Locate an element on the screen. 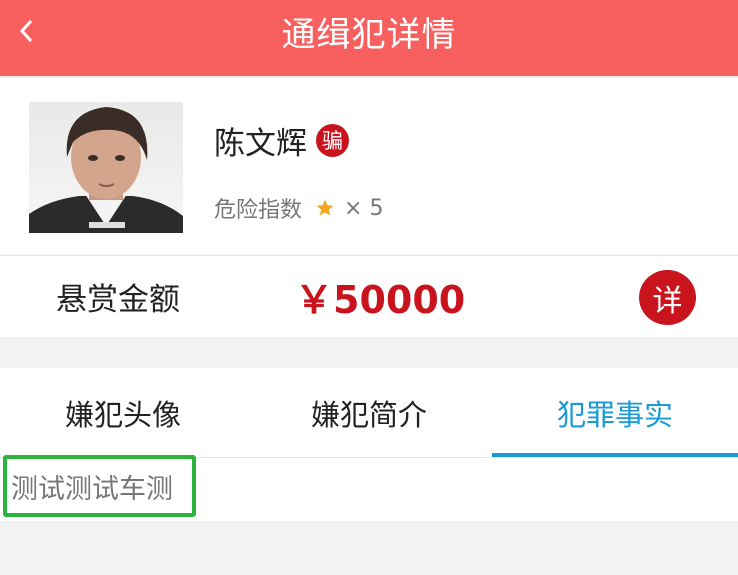  danger-multiplier: × 5 is located at coordinates (364, 208).